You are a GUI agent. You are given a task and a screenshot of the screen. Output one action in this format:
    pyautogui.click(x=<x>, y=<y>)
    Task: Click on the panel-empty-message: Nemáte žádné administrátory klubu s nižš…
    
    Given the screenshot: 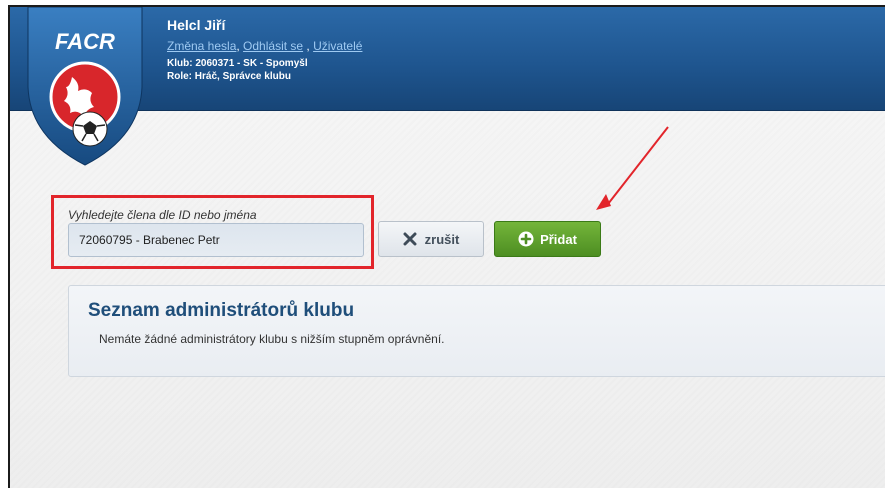 What is the action you would take?
    pyautogui.click(x=272, y=339)
    